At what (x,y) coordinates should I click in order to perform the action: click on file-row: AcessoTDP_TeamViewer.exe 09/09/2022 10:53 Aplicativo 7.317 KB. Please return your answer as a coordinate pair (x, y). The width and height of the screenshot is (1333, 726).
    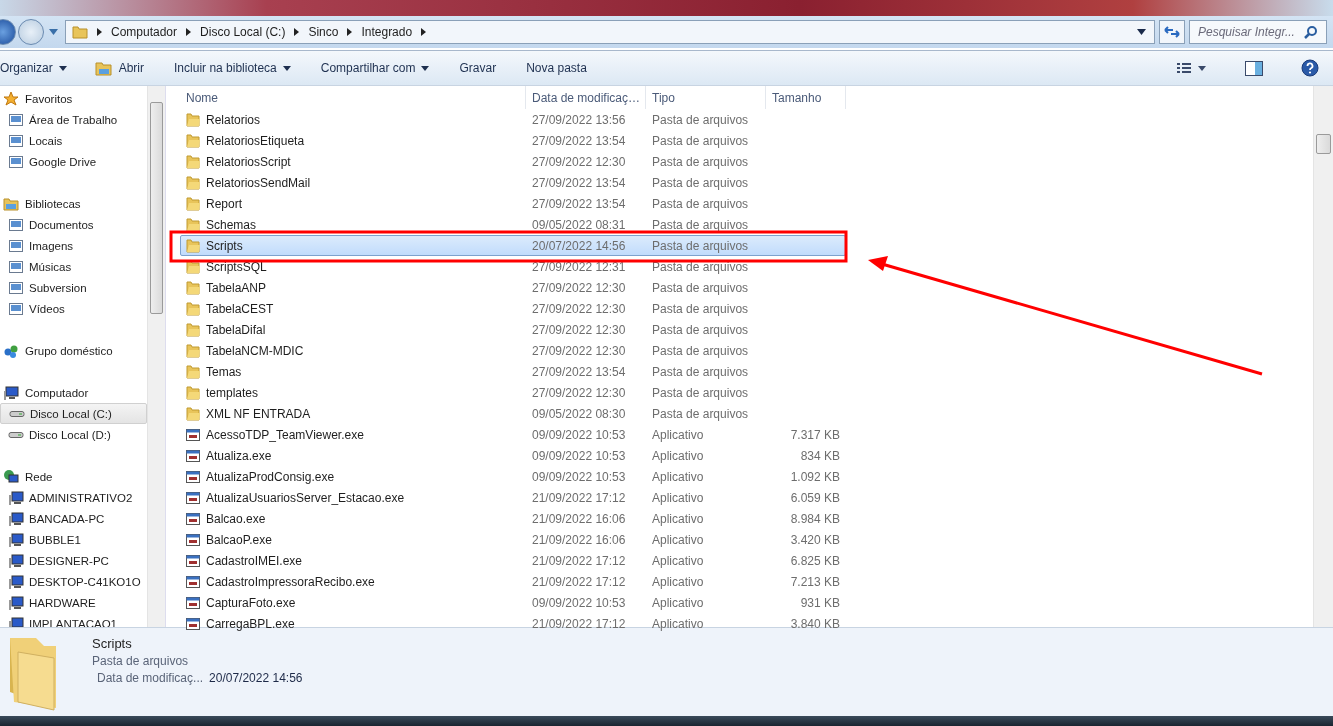
    Looking at the image, I should click on (513, 434).